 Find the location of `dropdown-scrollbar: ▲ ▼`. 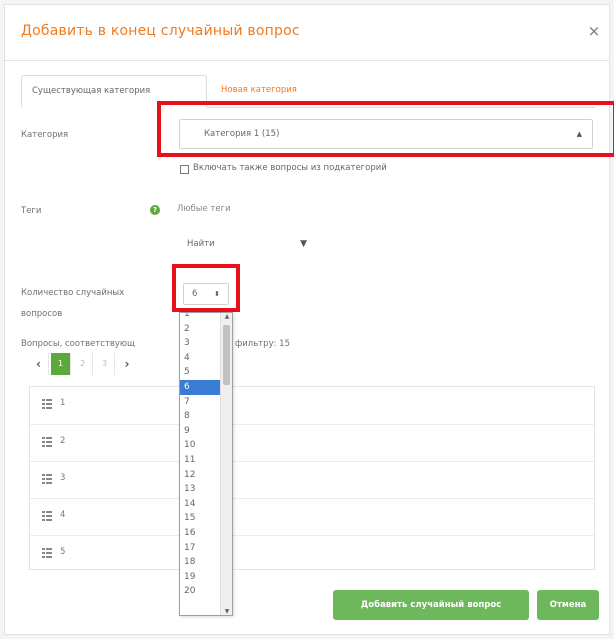

dropdown-scrollbar: ▲ ▼ is located at coordinates (226, 464).